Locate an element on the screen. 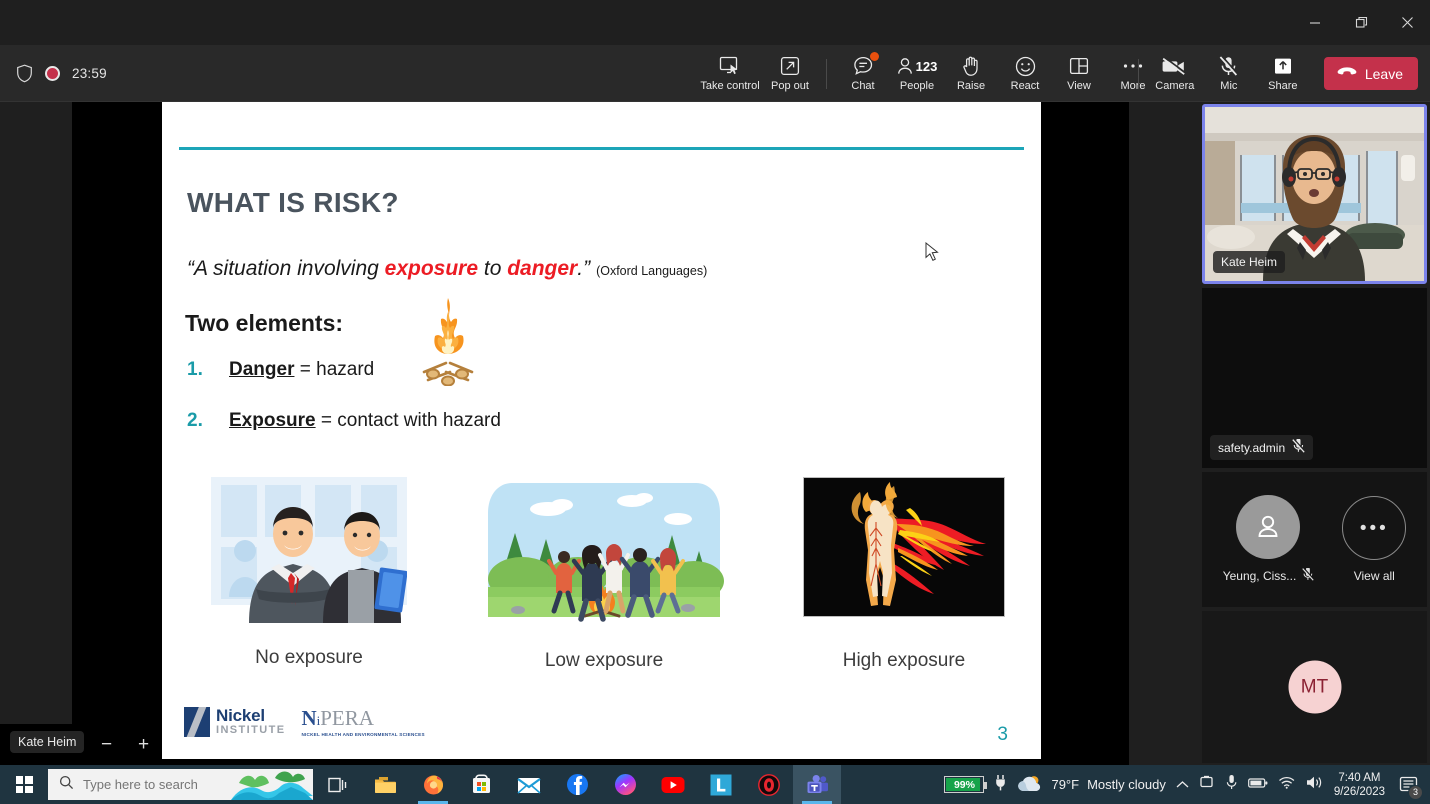 The height and width of the screenshot is (804, 1430). weather-widget: 79°F Mostly cloudy is located at coordinates (1091, 785).